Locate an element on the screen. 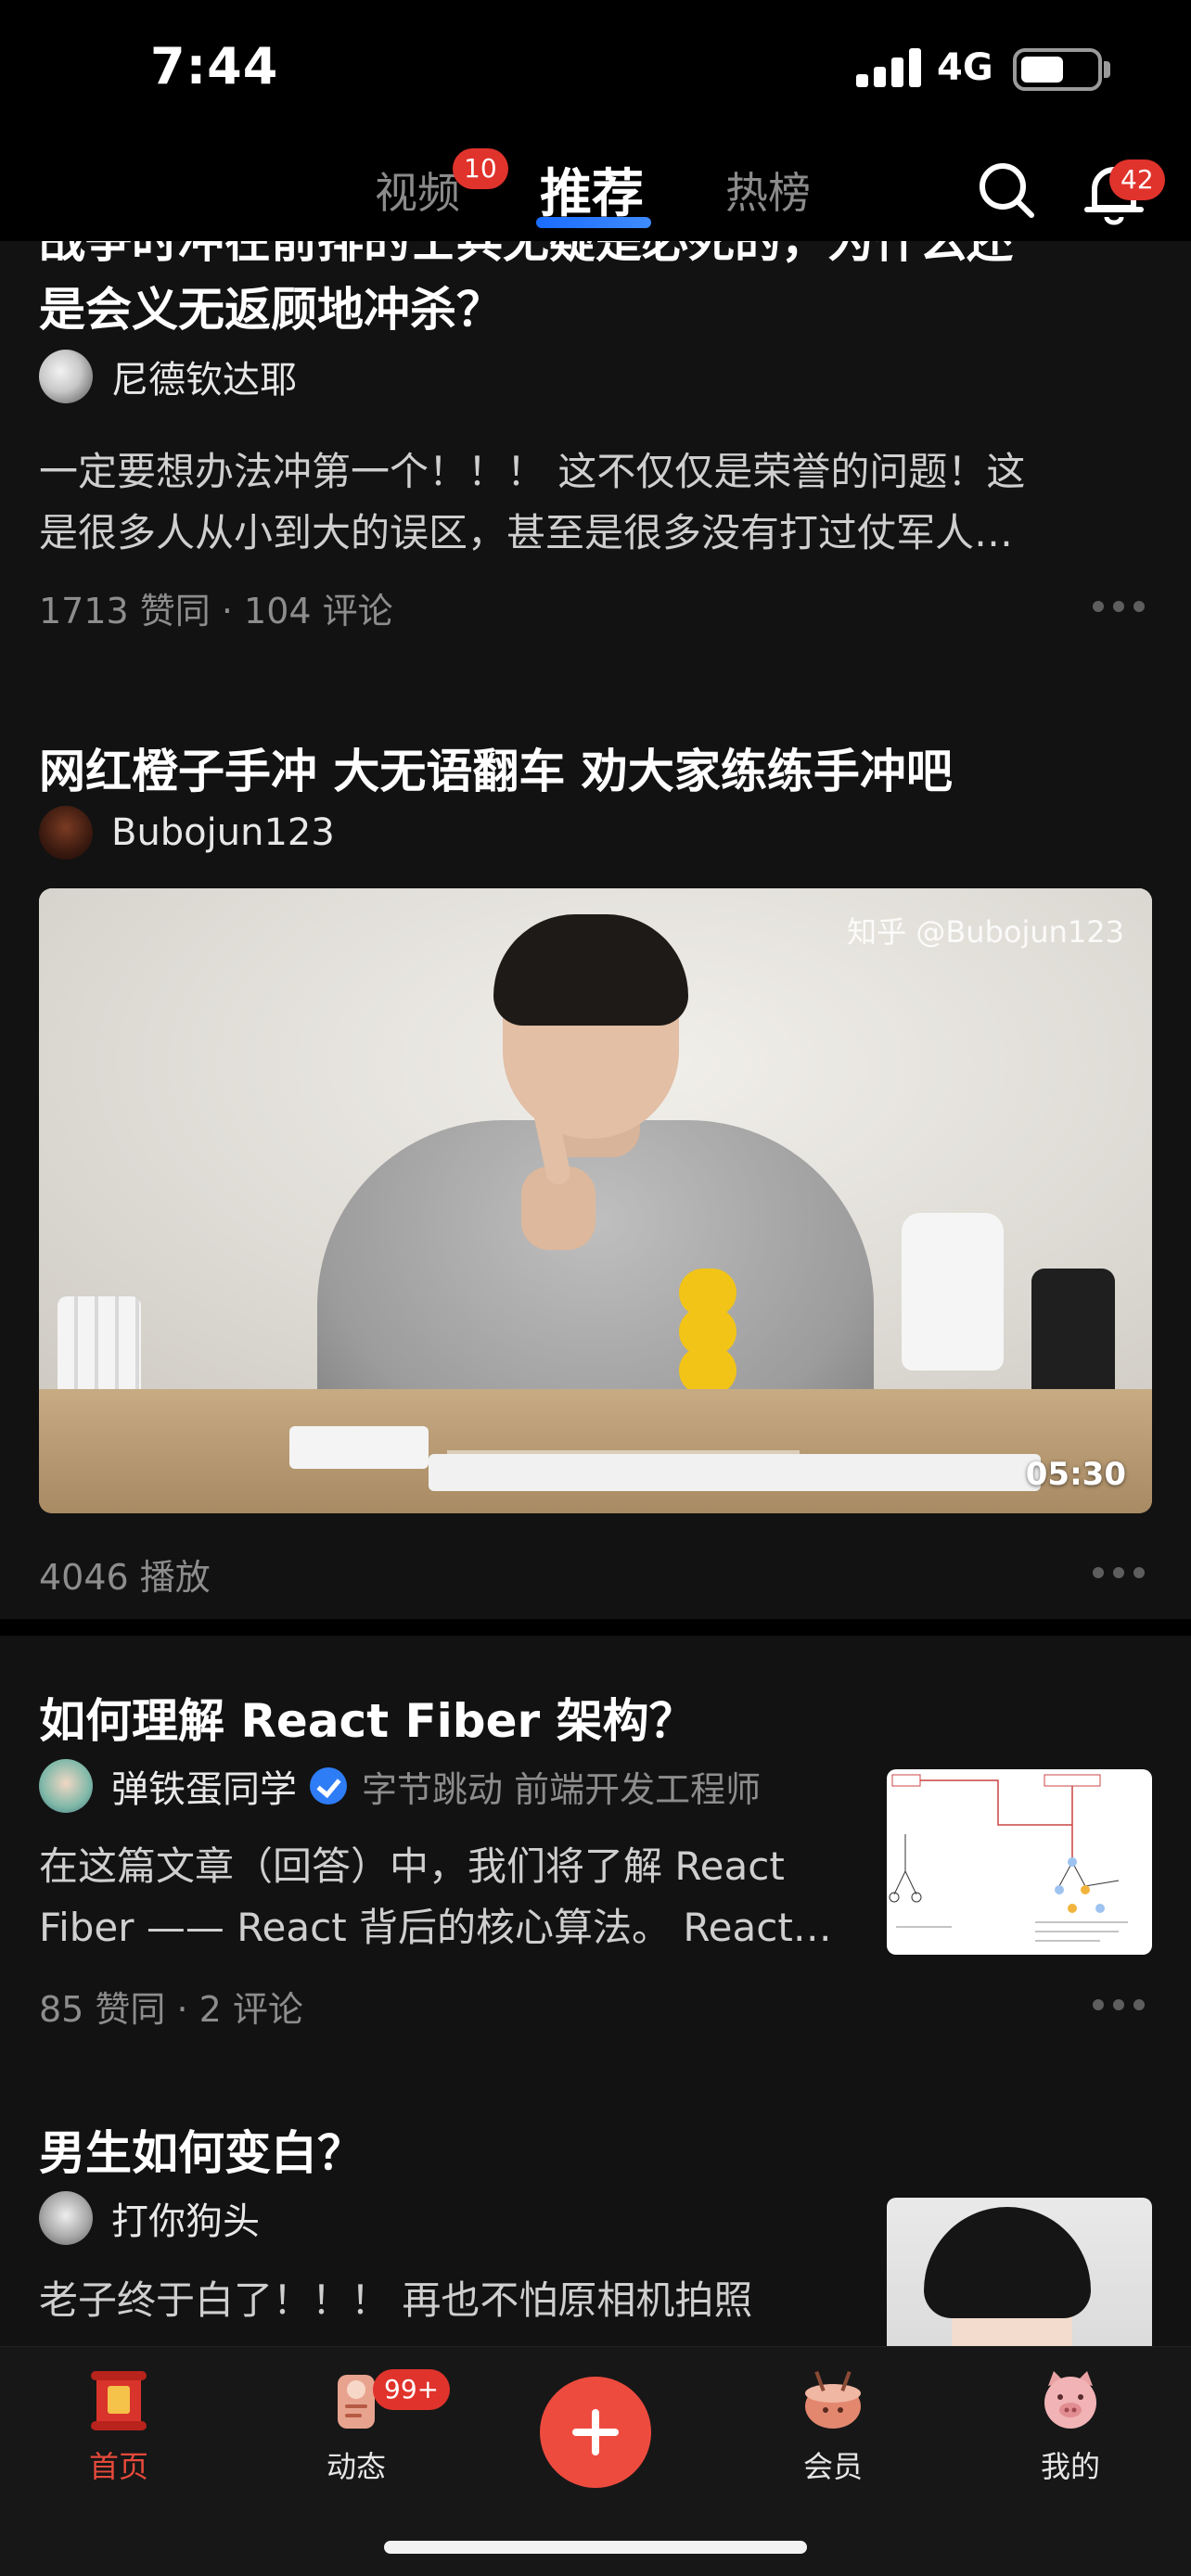  card-meta: 85 赞同 · 2 评论 is located at coordinates (171, 2009).